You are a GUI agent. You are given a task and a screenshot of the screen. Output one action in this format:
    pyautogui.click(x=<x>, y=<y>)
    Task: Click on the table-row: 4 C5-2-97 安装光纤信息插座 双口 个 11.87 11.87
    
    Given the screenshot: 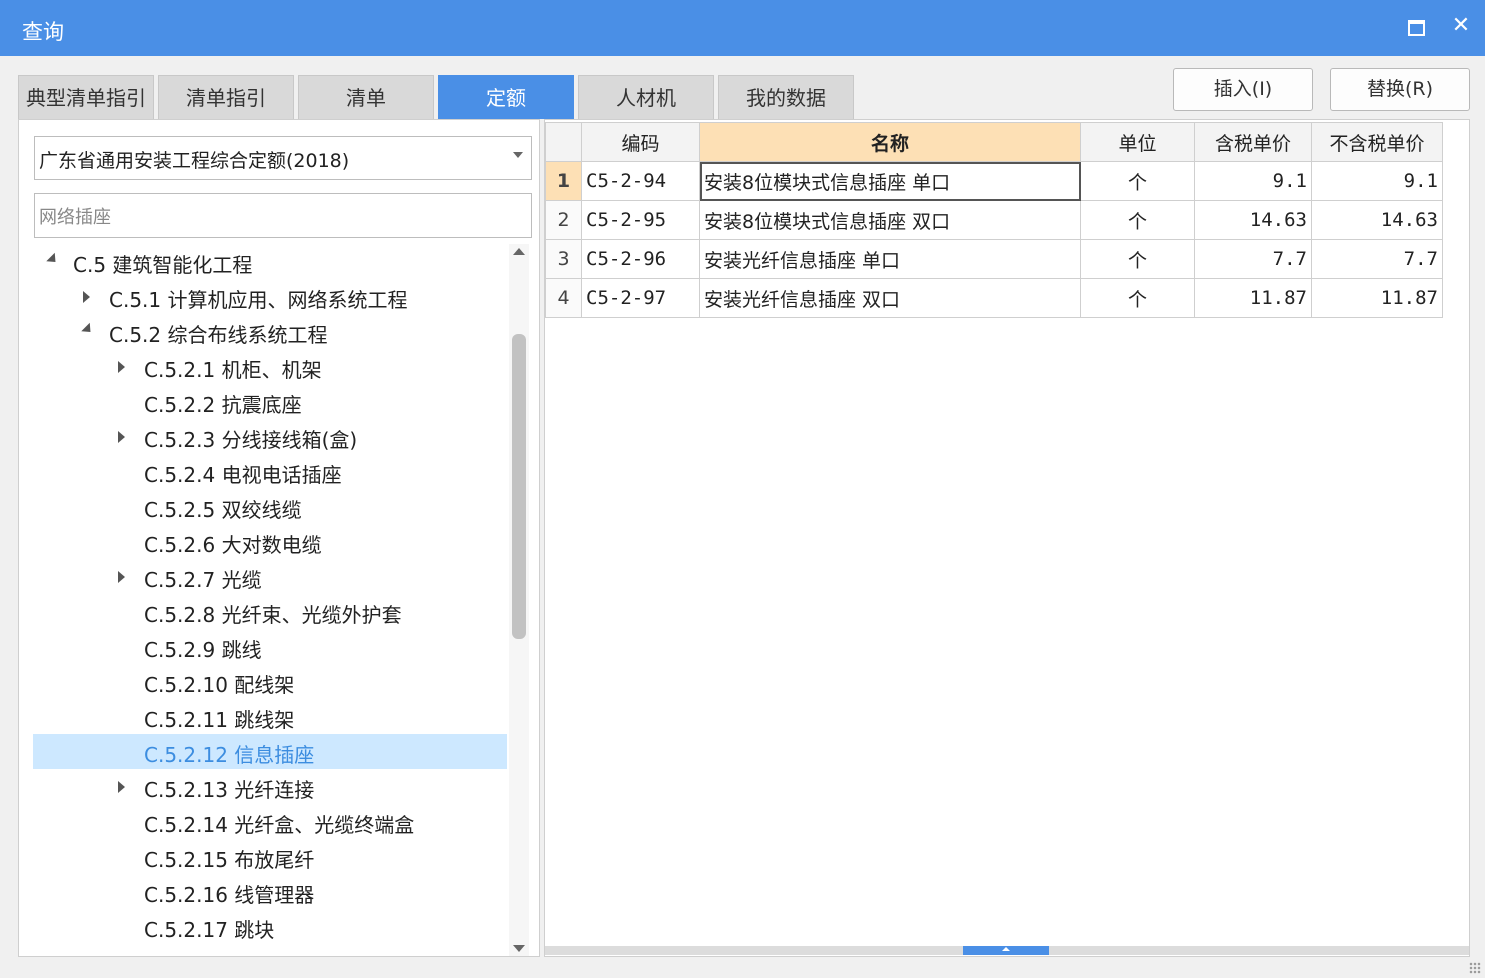 What is the action you would take?
    pyautogui.click(x=994, y=298)
    